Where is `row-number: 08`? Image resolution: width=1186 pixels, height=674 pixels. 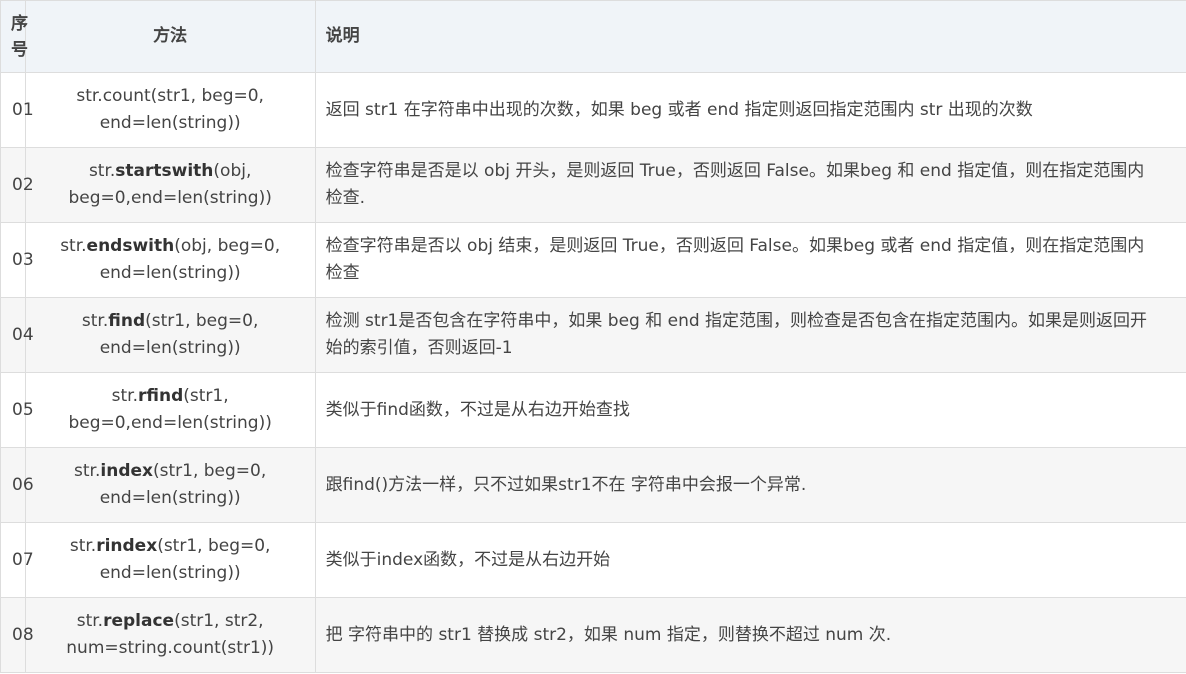 row-number: 08 is located at coordinates (17, 635).